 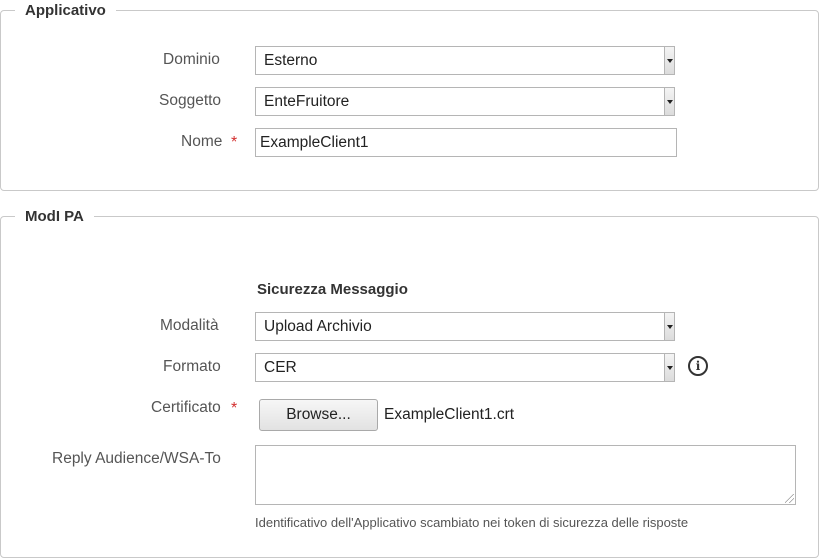 What do you see at coordinates (465, 326) in the screenshot?
I see `modalita-select: Upload Archivio` at bounding box center [465, 326].